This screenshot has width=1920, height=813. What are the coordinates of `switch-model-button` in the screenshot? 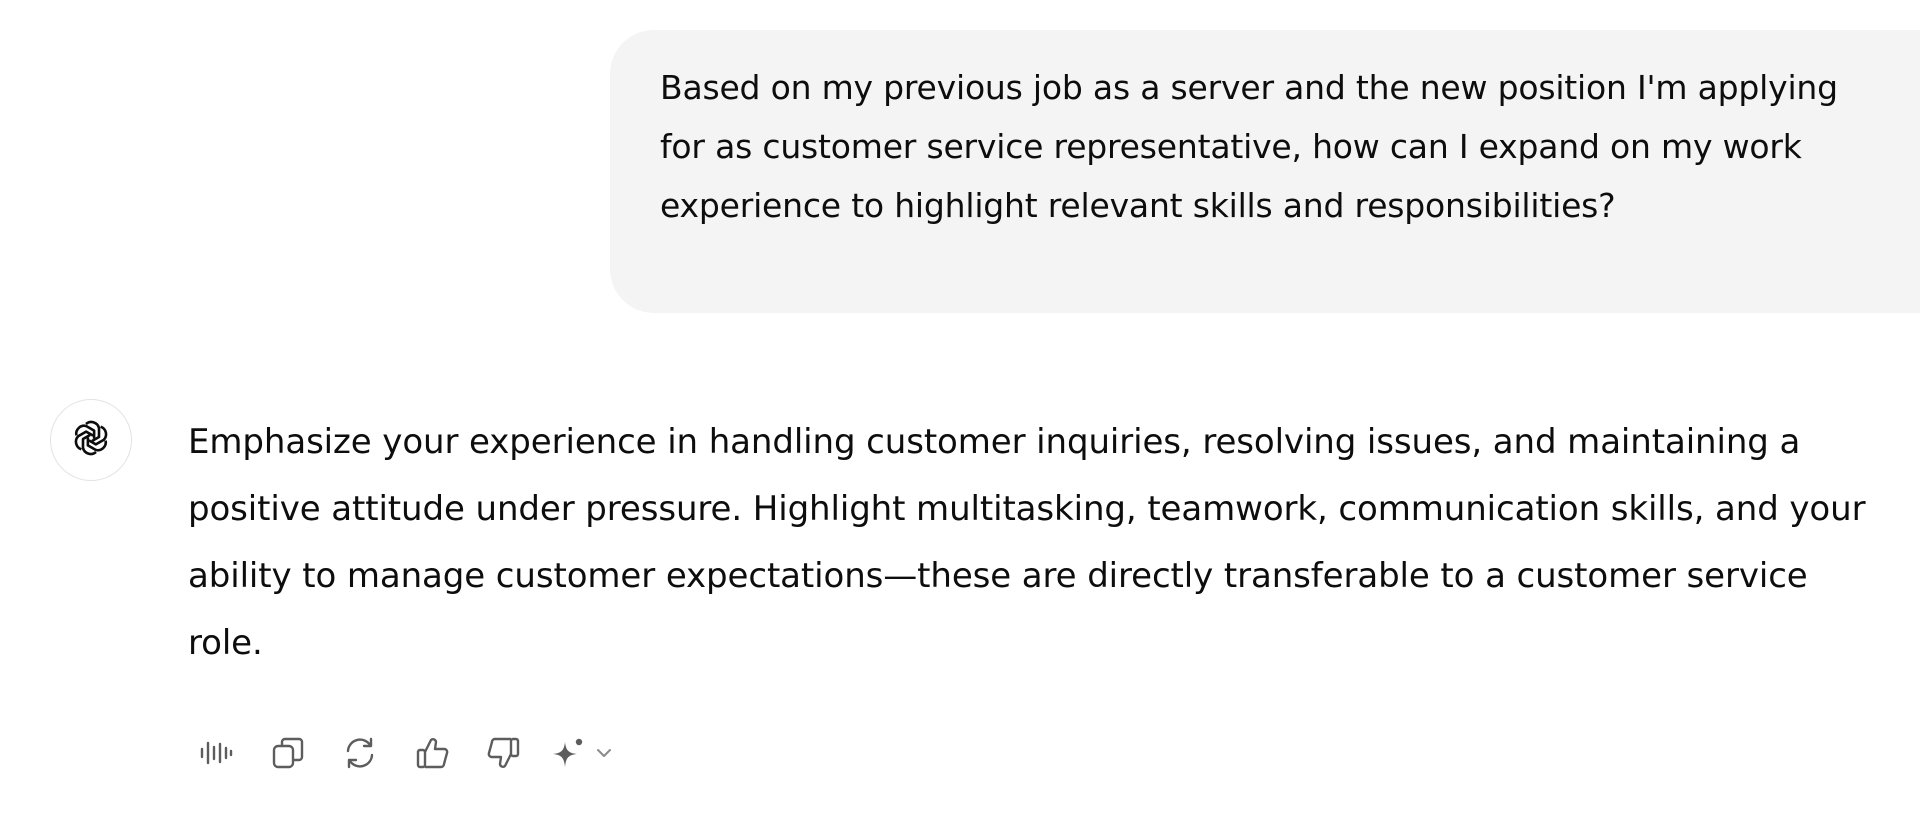 It's located at (583, 755).